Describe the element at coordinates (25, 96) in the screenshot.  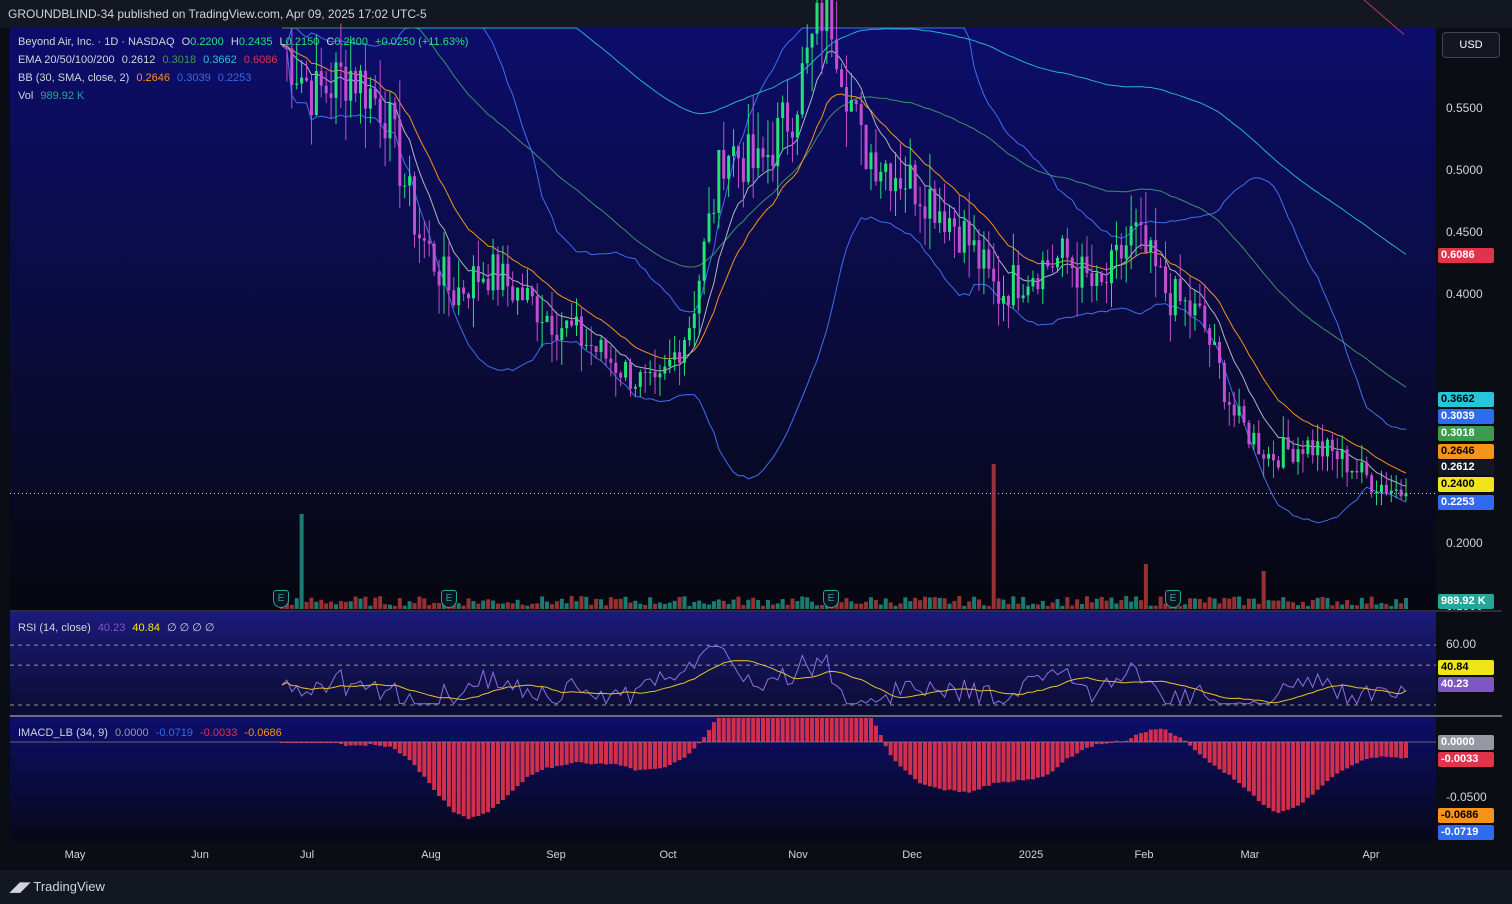
I see `vol-name: Vol` at that location.